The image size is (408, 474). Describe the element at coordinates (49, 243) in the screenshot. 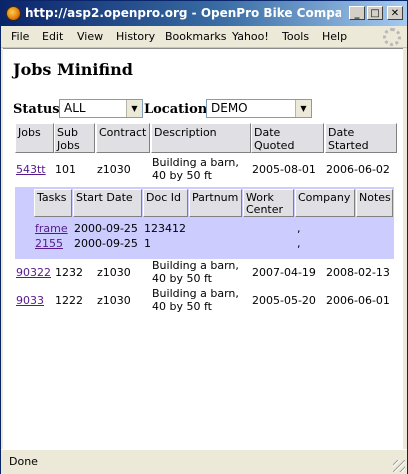

I see `task-link: 2155` at that location.